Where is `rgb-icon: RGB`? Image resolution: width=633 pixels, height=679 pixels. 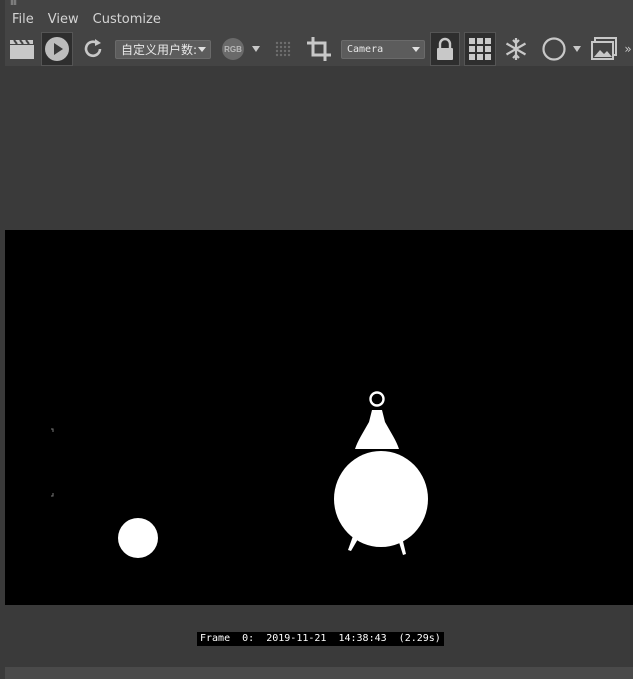 rgb-icon: RGB is located at coordinates (233, 49).